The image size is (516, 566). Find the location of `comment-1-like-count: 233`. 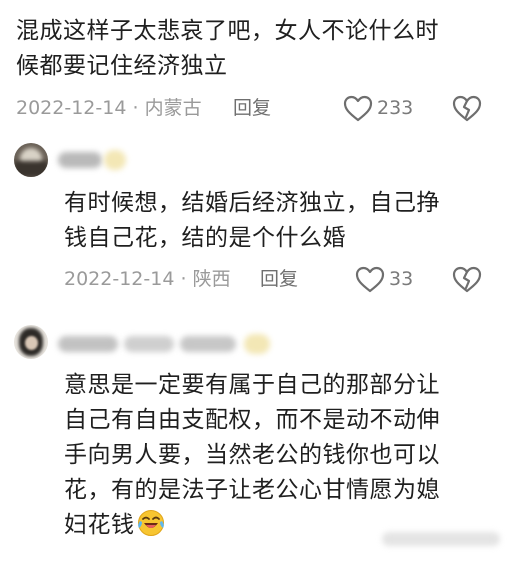

comment-1-like-count: 233 is located at coordinates (395, 108).